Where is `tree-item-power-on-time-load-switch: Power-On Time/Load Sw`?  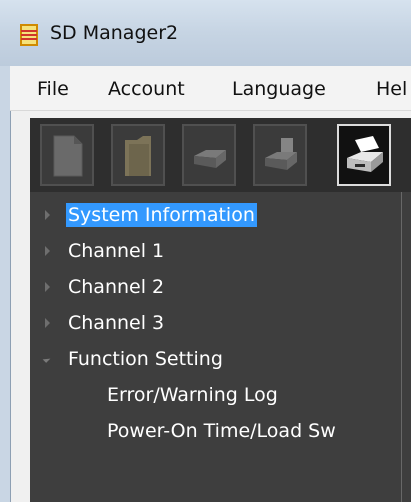 tree-item-power-on-time-load-switch: Power-On Time/Load Sw is located at coordinates (215, 432).